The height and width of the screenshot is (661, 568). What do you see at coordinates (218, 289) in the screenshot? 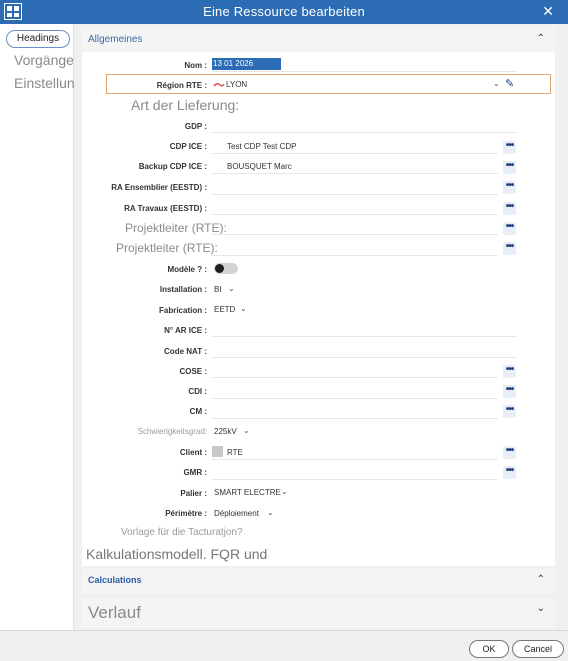
I see `installation-select: BI` at bounding box center [218, 289].